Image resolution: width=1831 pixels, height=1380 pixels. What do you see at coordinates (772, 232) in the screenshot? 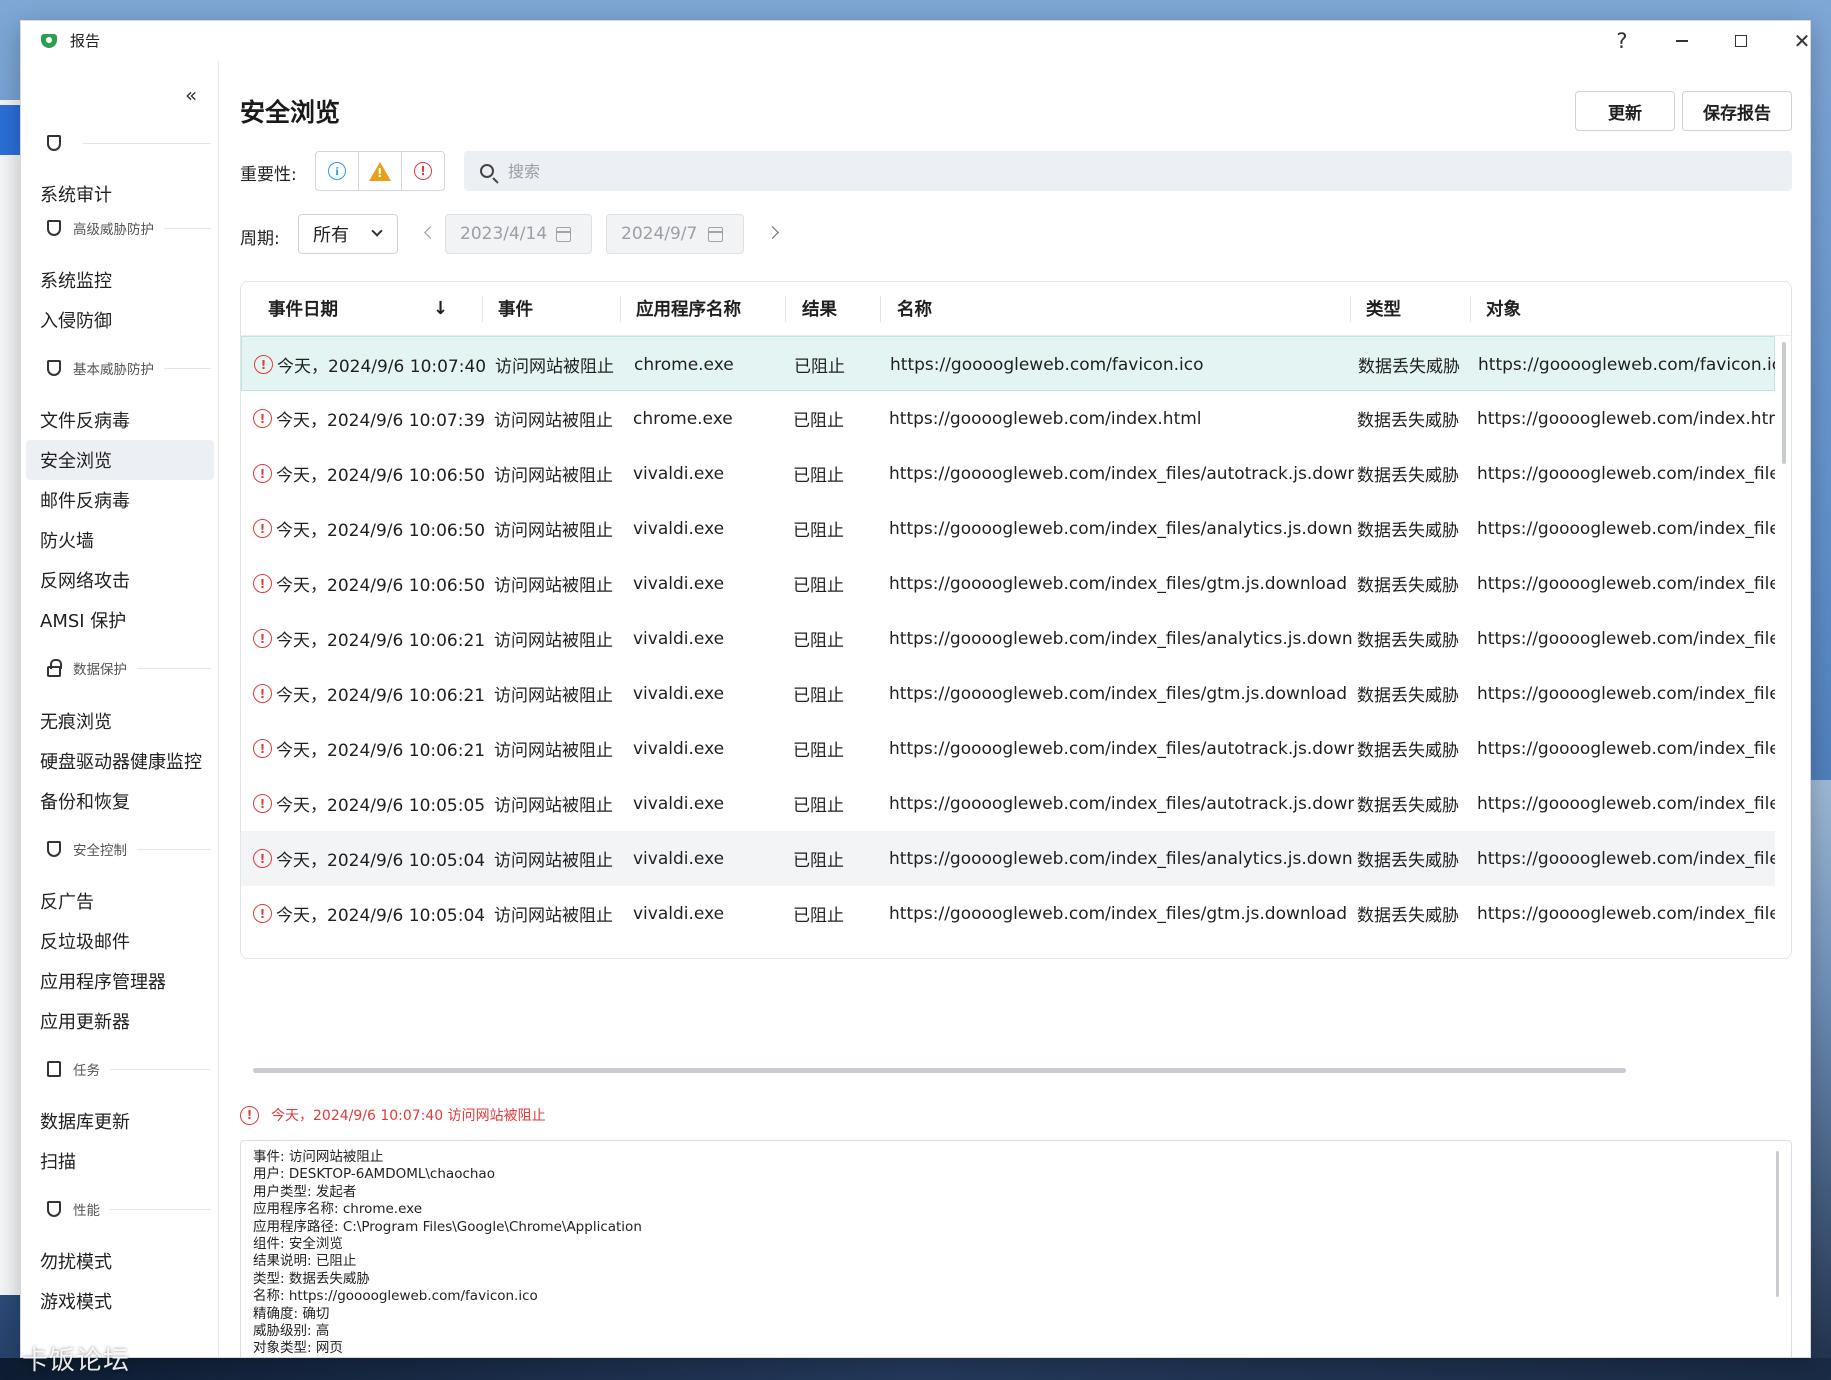
I see `chevron-right-icon` at bounding box center [772, 232].